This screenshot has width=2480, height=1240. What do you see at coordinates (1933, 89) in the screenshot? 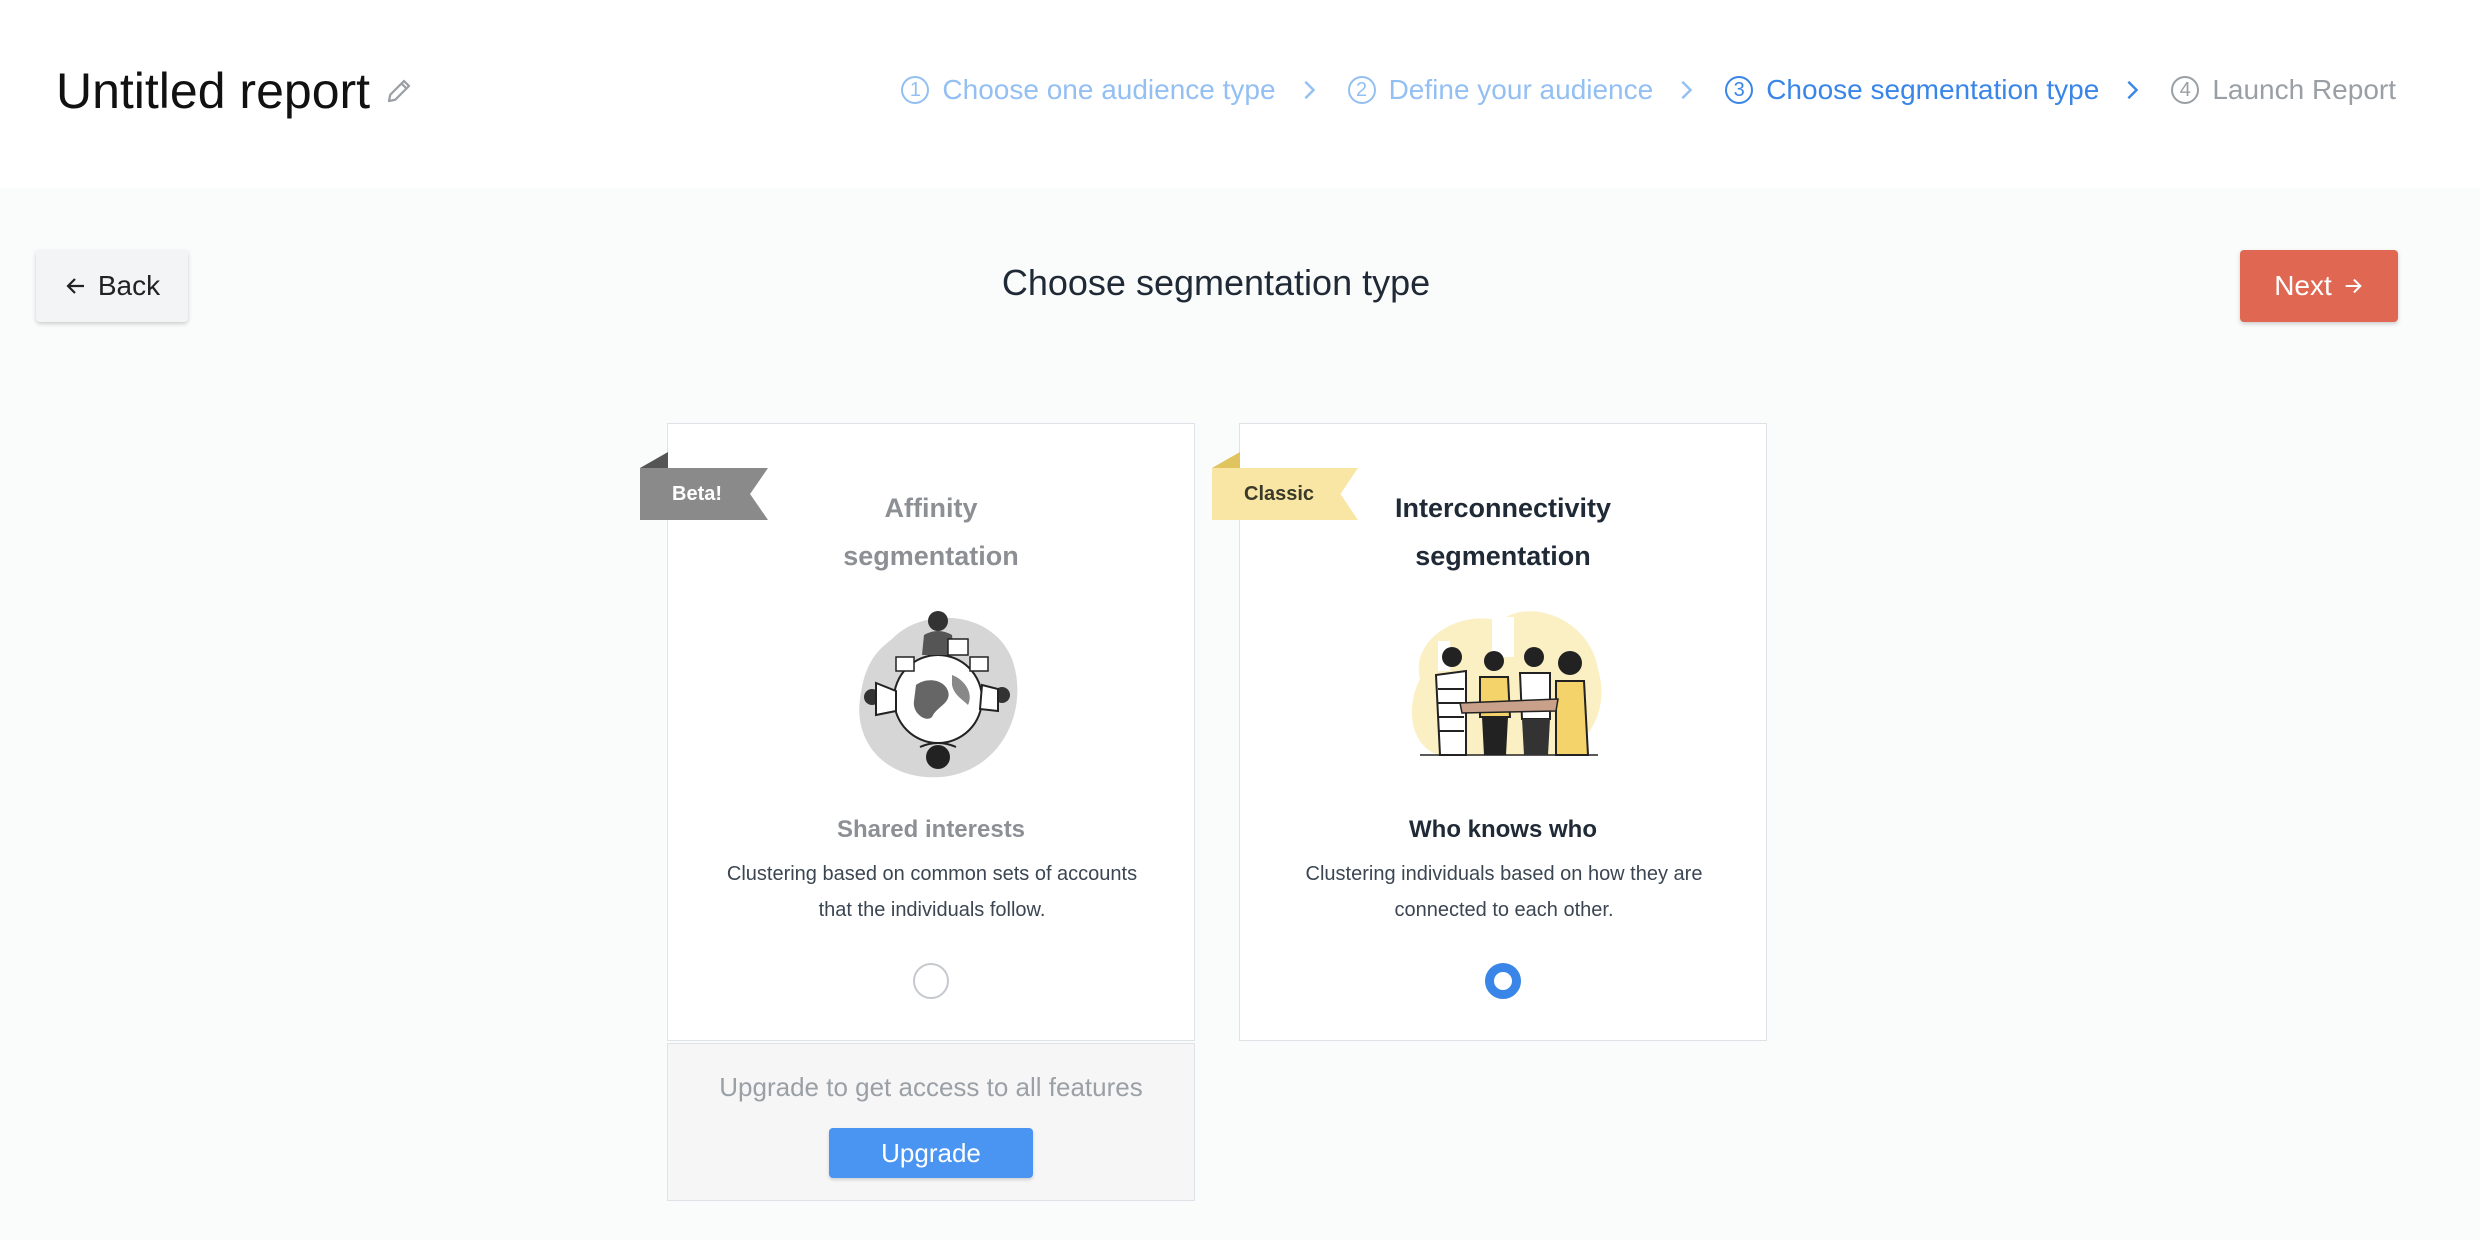
I see `step-label-3: Choose segmentation type` at bounding box center [1933, 89].